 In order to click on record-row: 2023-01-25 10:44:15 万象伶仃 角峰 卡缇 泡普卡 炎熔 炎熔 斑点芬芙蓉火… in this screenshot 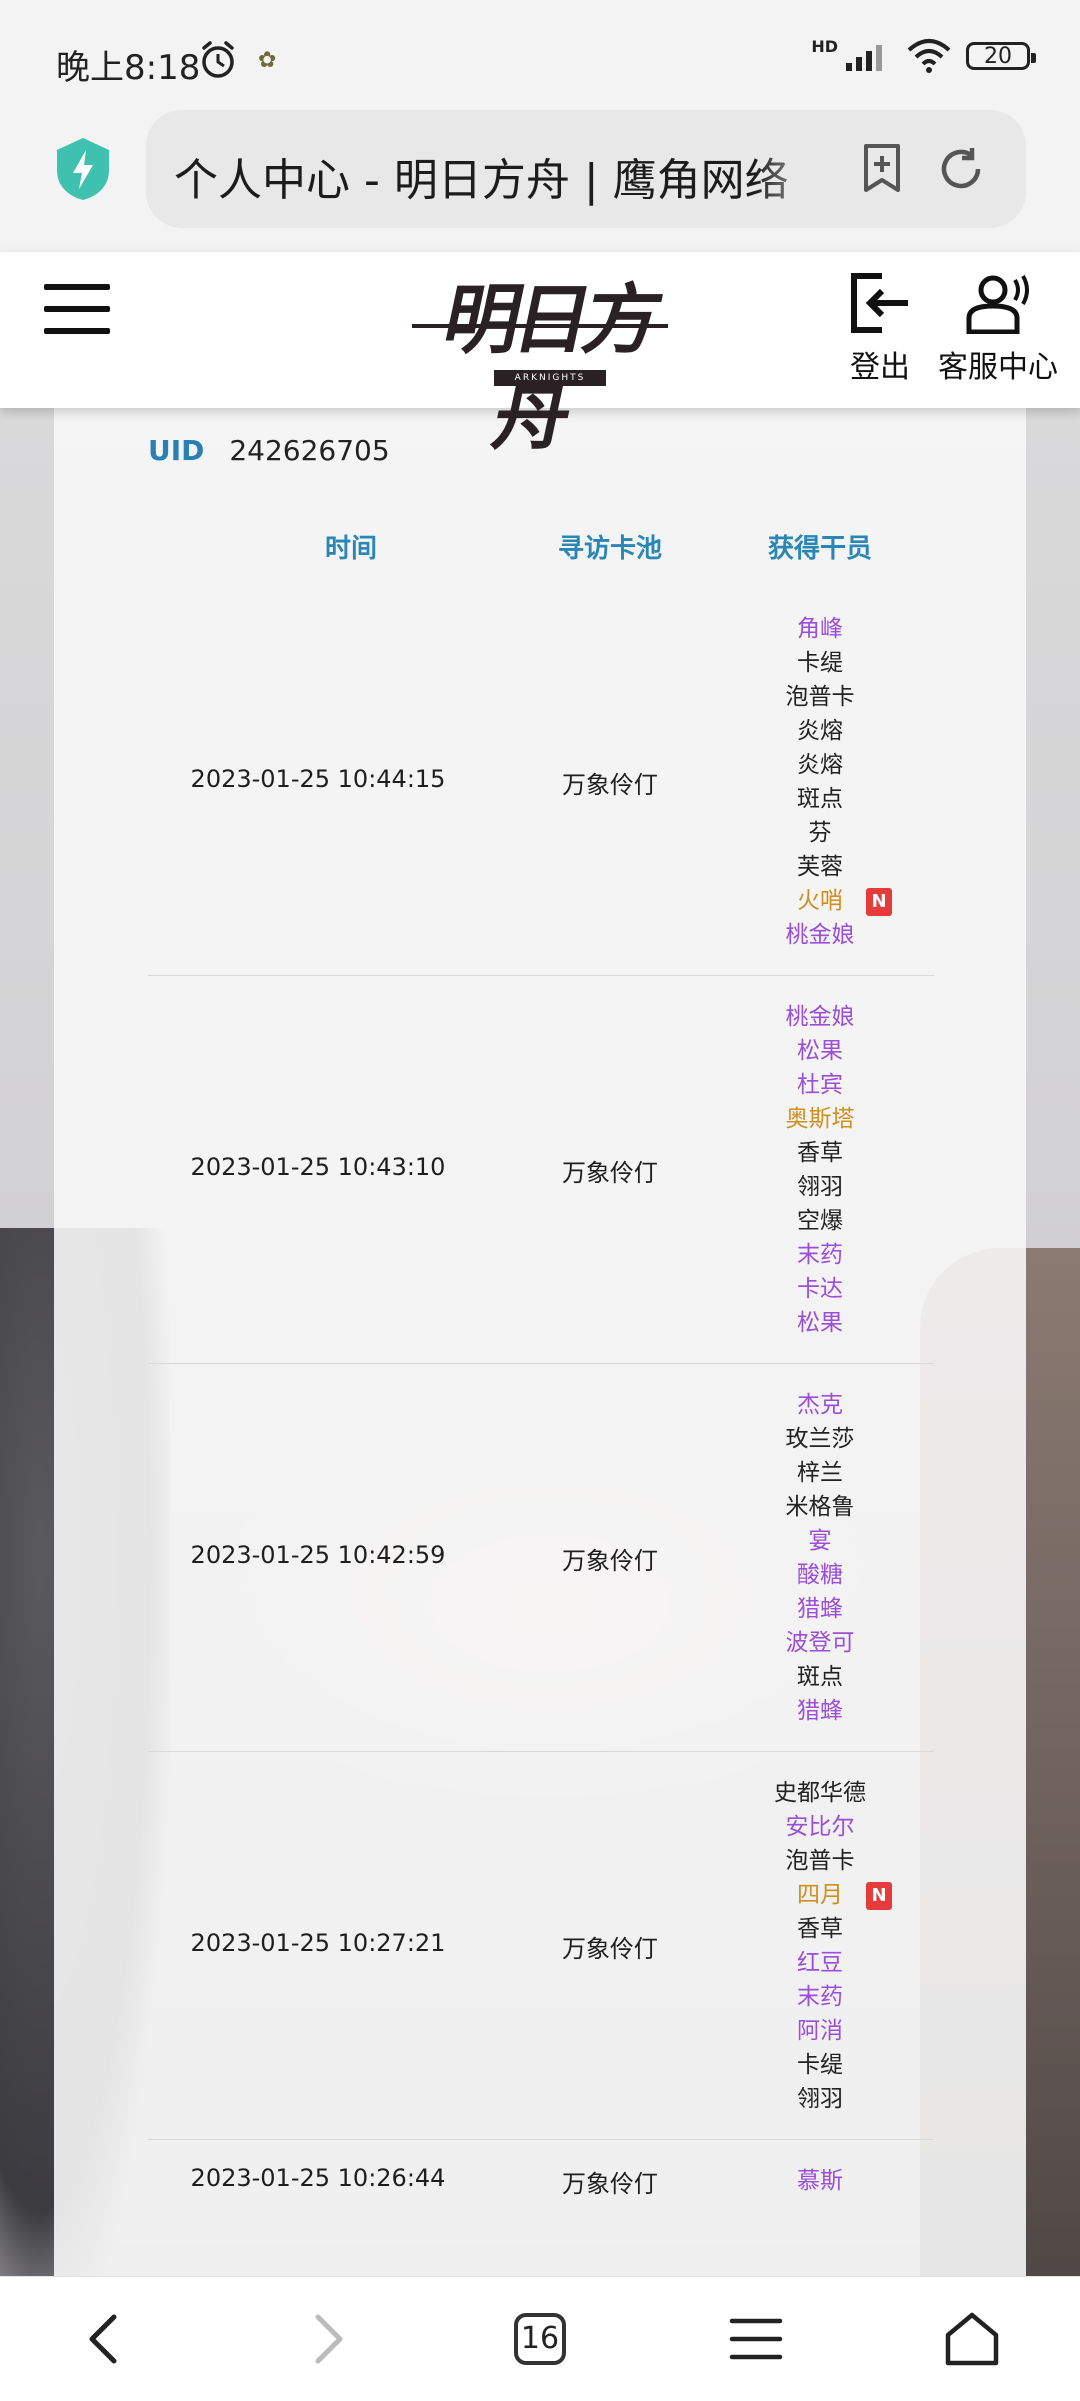, I will do `click(541, 782)`.